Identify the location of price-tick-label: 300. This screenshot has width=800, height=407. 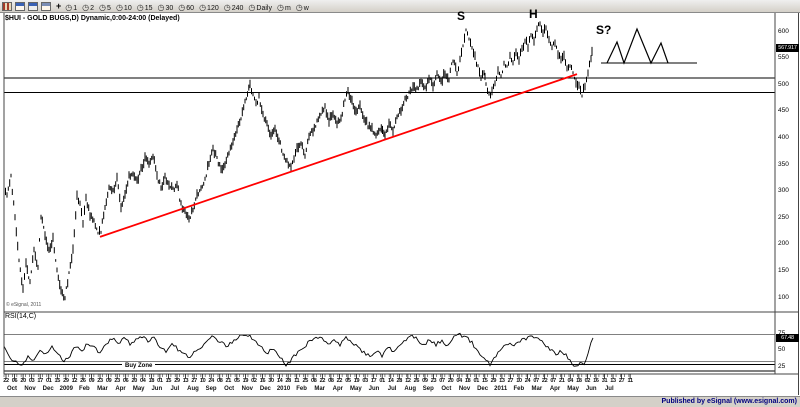
(783, 191).